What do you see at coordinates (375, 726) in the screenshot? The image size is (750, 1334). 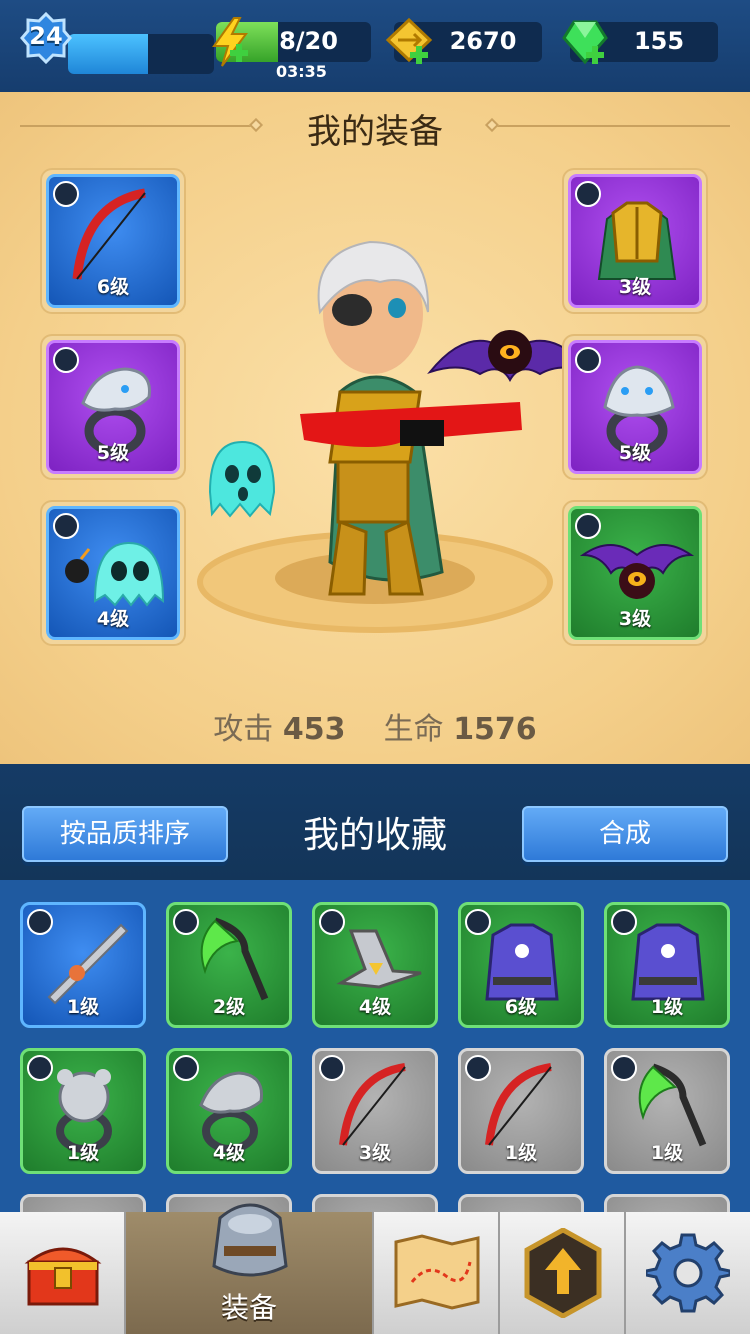 I see `hero-stats: 攻击 453 生命 1576` at bounding box center [375, 726].